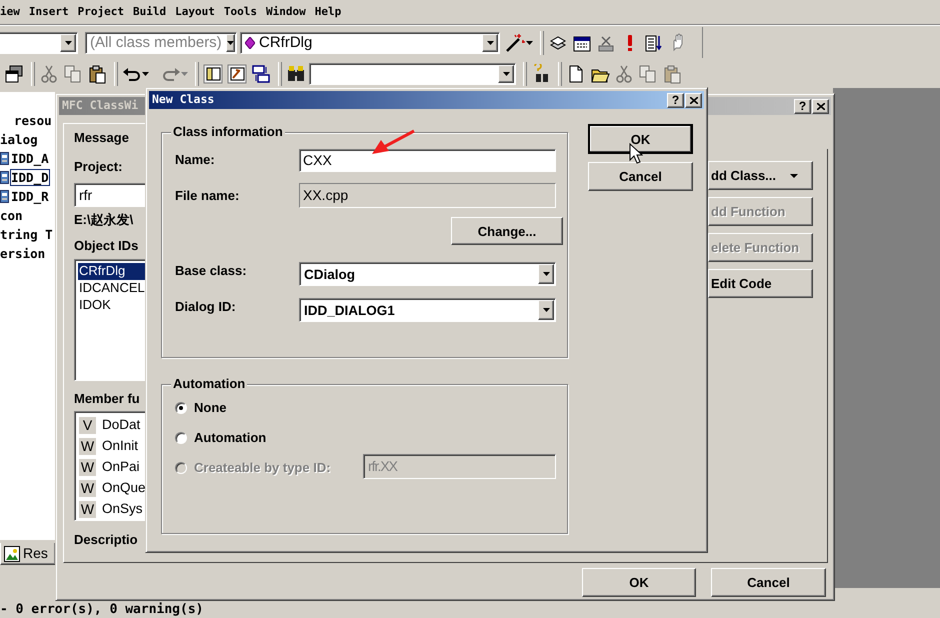  Describe the element at coordinates (112, 271) in the screenshot. I see `list-item: CRfrDlg` at that location.